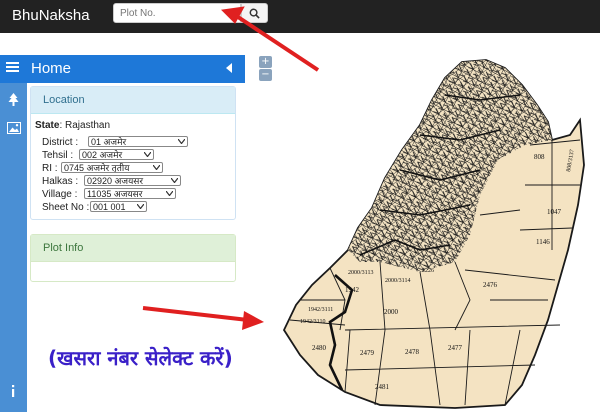 The image size is (600, 412). What do you see at coordinates (253, 320) in the screenshot?
I see `arrow-head-icon` at bounding box center [253, 320].